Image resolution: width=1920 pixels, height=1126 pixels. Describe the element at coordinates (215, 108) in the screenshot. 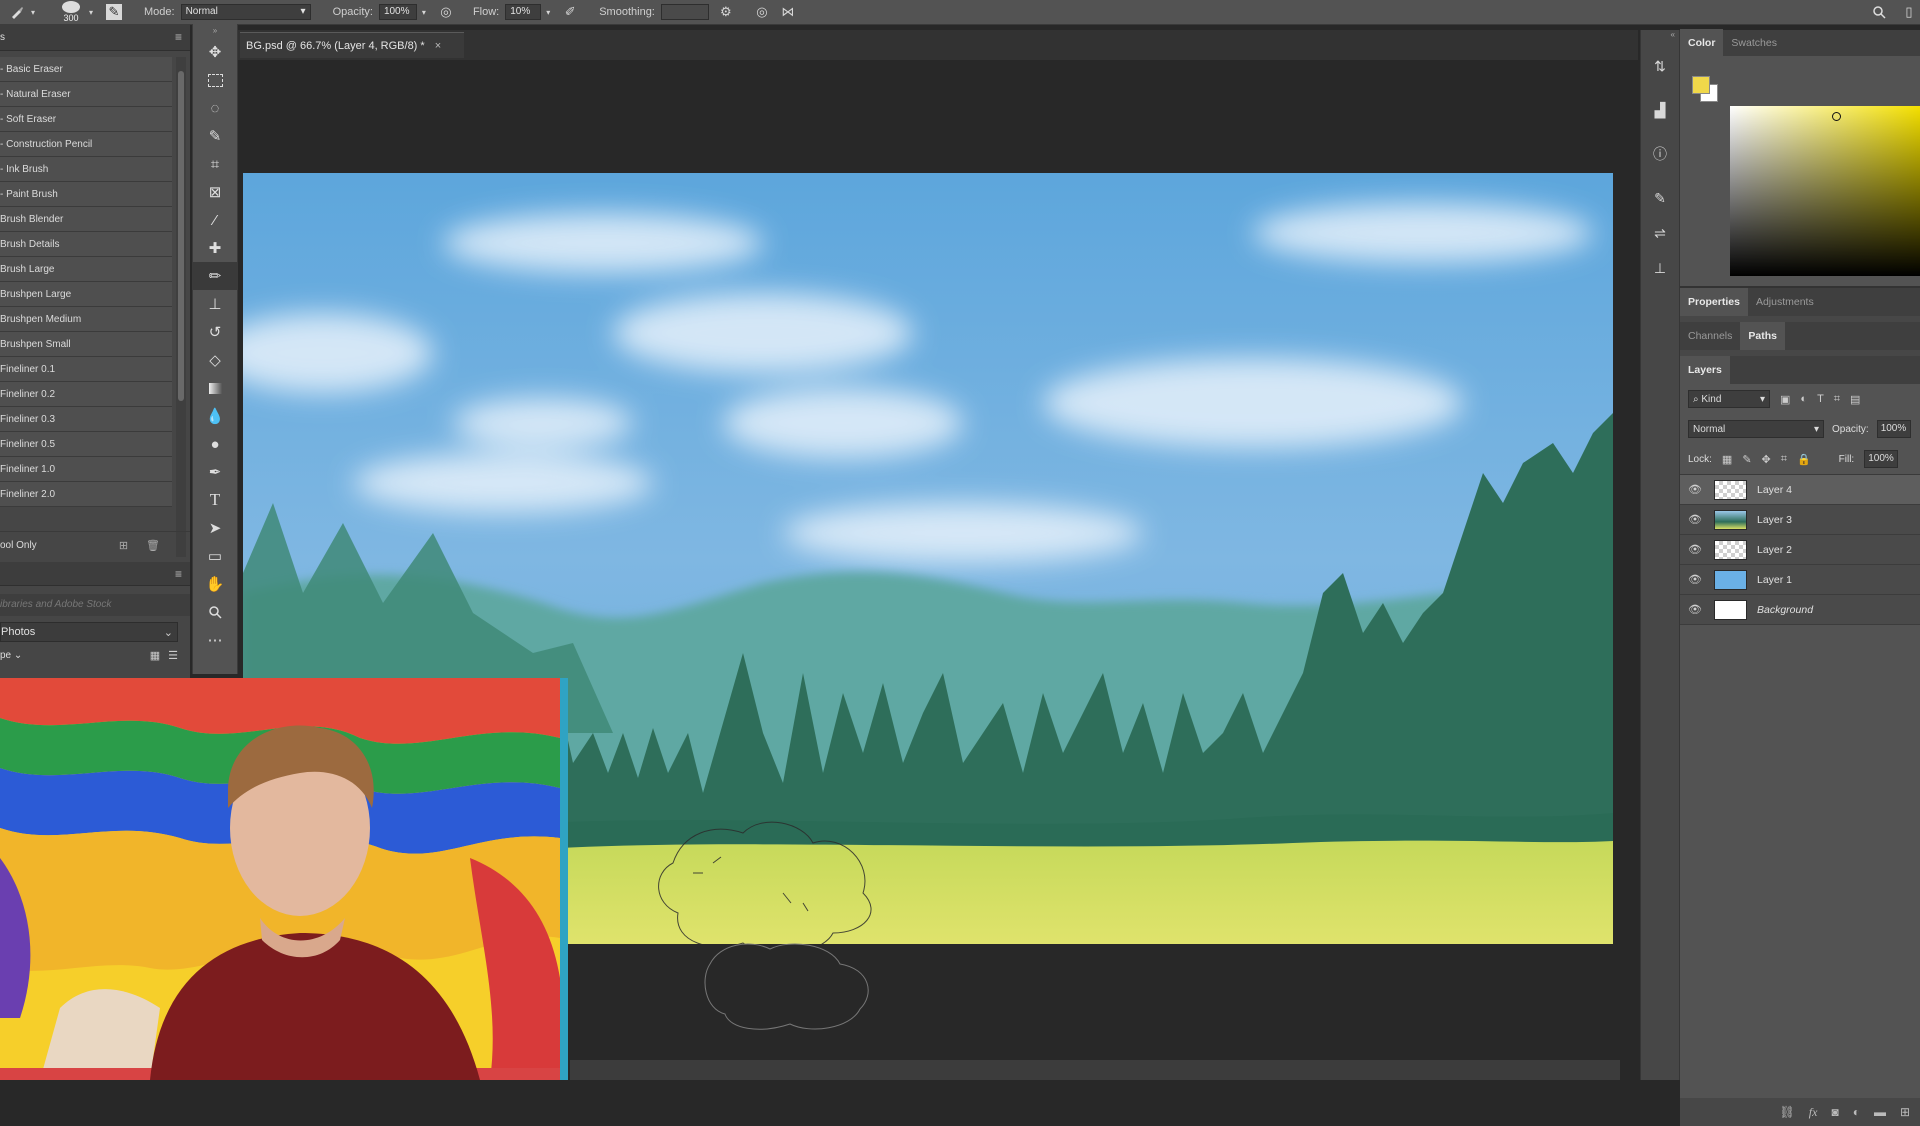

I see `lasso-tool-icon: ◌` at that location.